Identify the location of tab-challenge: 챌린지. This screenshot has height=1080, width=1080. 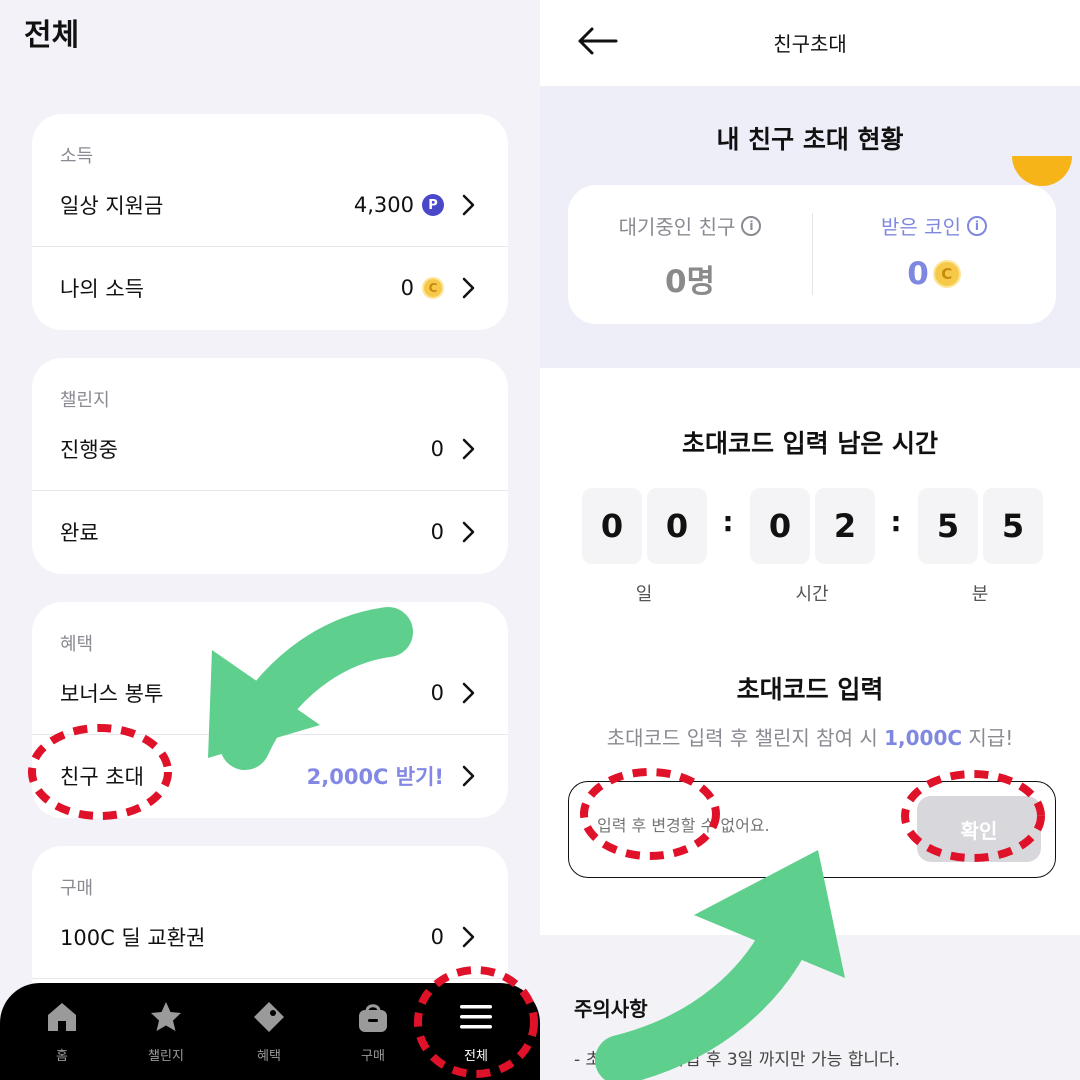
(166, 1031).